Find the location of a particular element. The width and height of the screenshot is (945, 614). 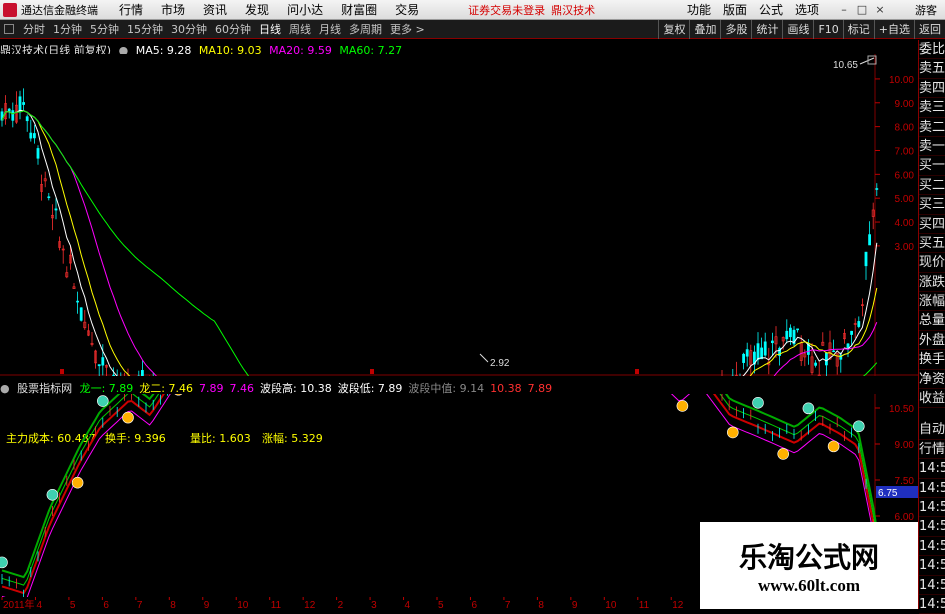

period-intraday: 分时 is located at coordinates (34, 29).